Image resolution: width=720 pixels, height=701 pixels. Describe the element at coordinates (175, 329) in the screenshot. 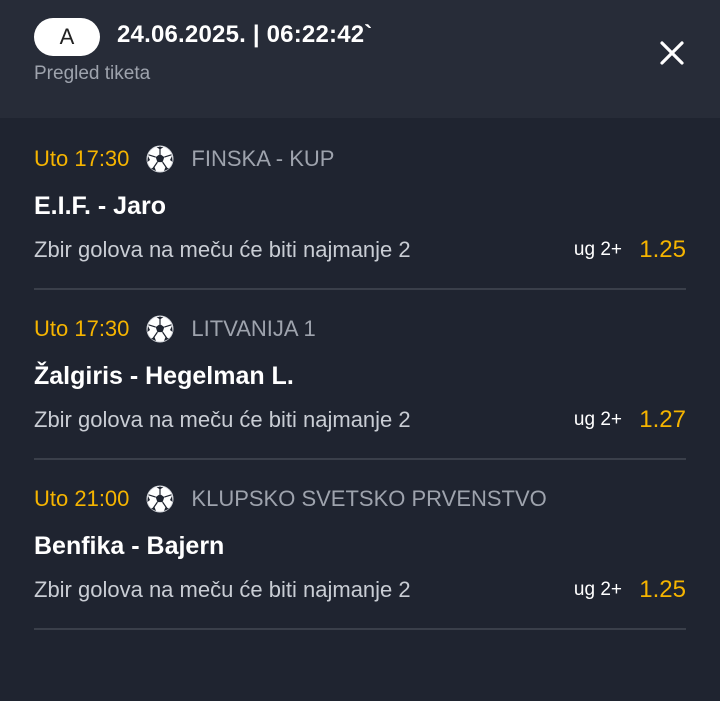

I see `match-meta: Uto 17:30 LITVANIJA 1` at that location.